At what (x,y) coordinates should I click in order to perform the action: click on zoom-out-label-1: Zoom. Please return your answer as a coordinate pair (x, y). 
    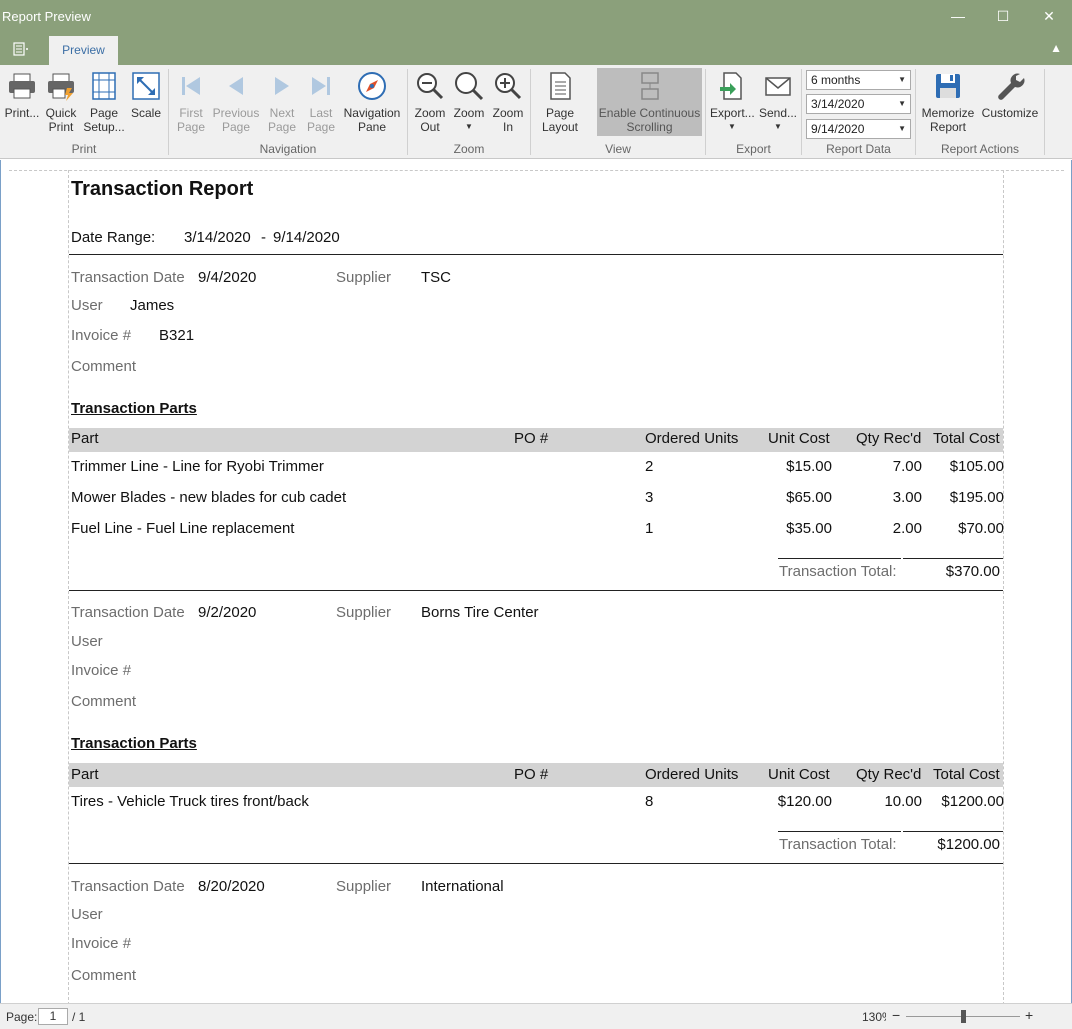
    Looking at the image, I should click on (430, 113).